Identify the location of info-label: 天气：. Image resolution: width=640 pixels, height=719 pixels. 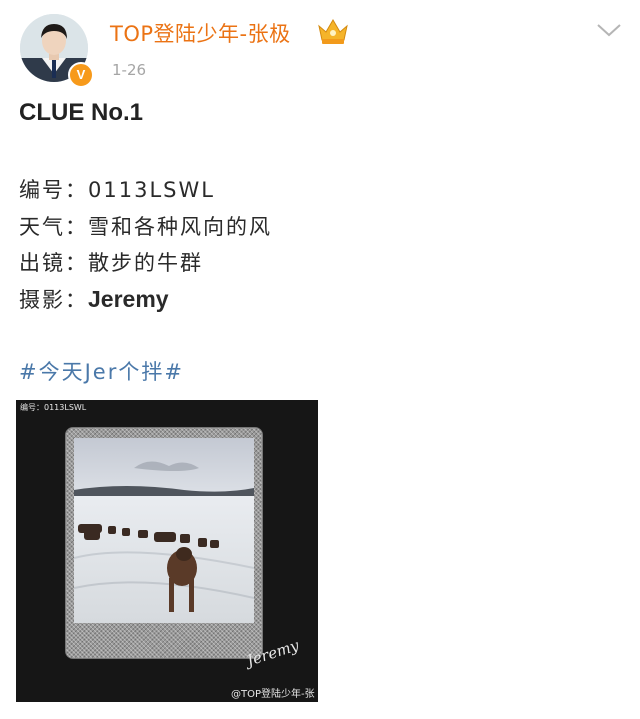
(53, 227).